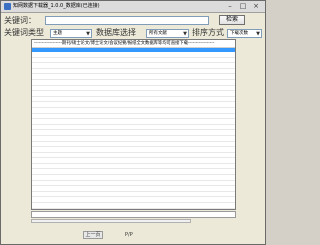 This screenshot has height=245, width=320. What do you see at coordinates (243, 6) in the screenshot?
I see `maximize-icon: □` at bounding box center [243, 6].